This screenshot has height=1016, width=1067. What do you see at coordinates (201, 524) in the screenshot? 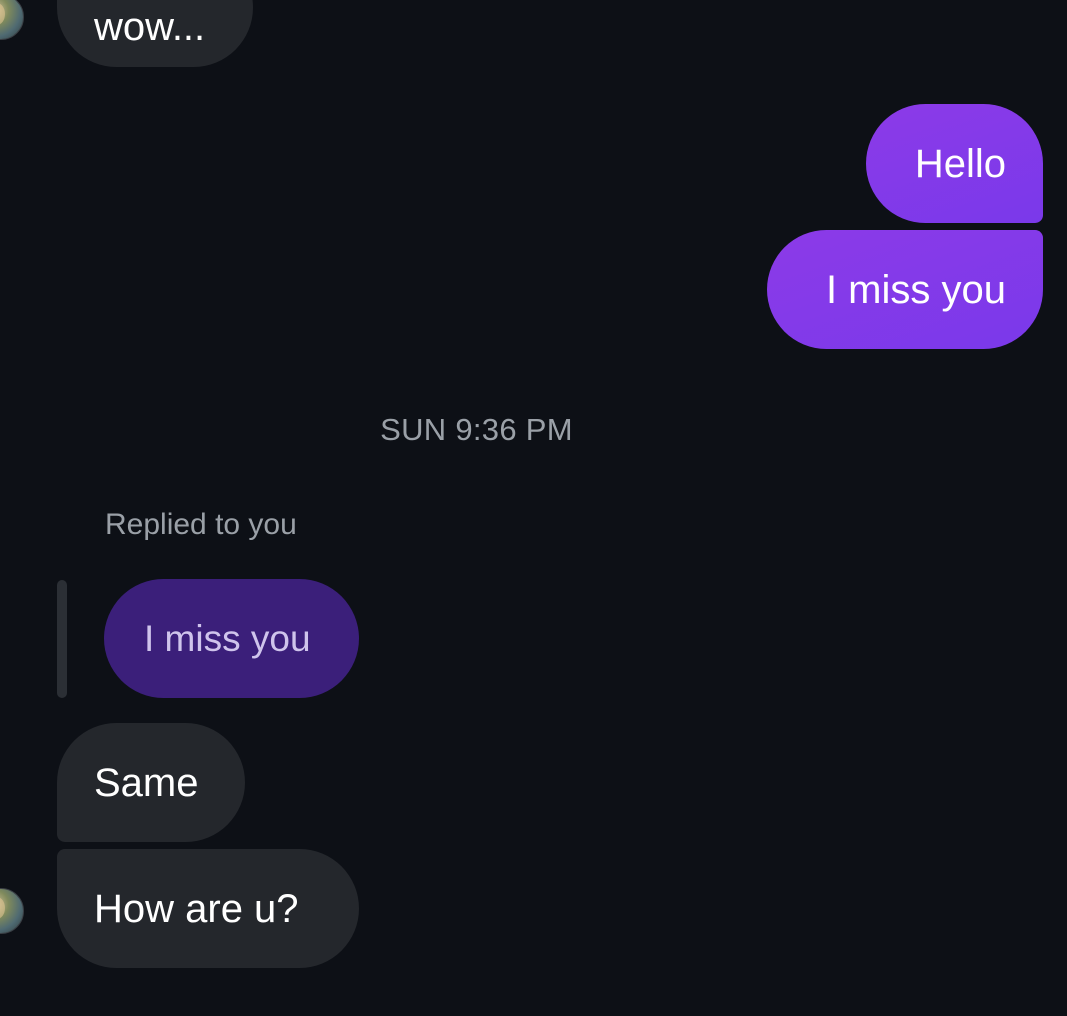
I see `reply-label: Replied to you` at bounding box center [201, 524].